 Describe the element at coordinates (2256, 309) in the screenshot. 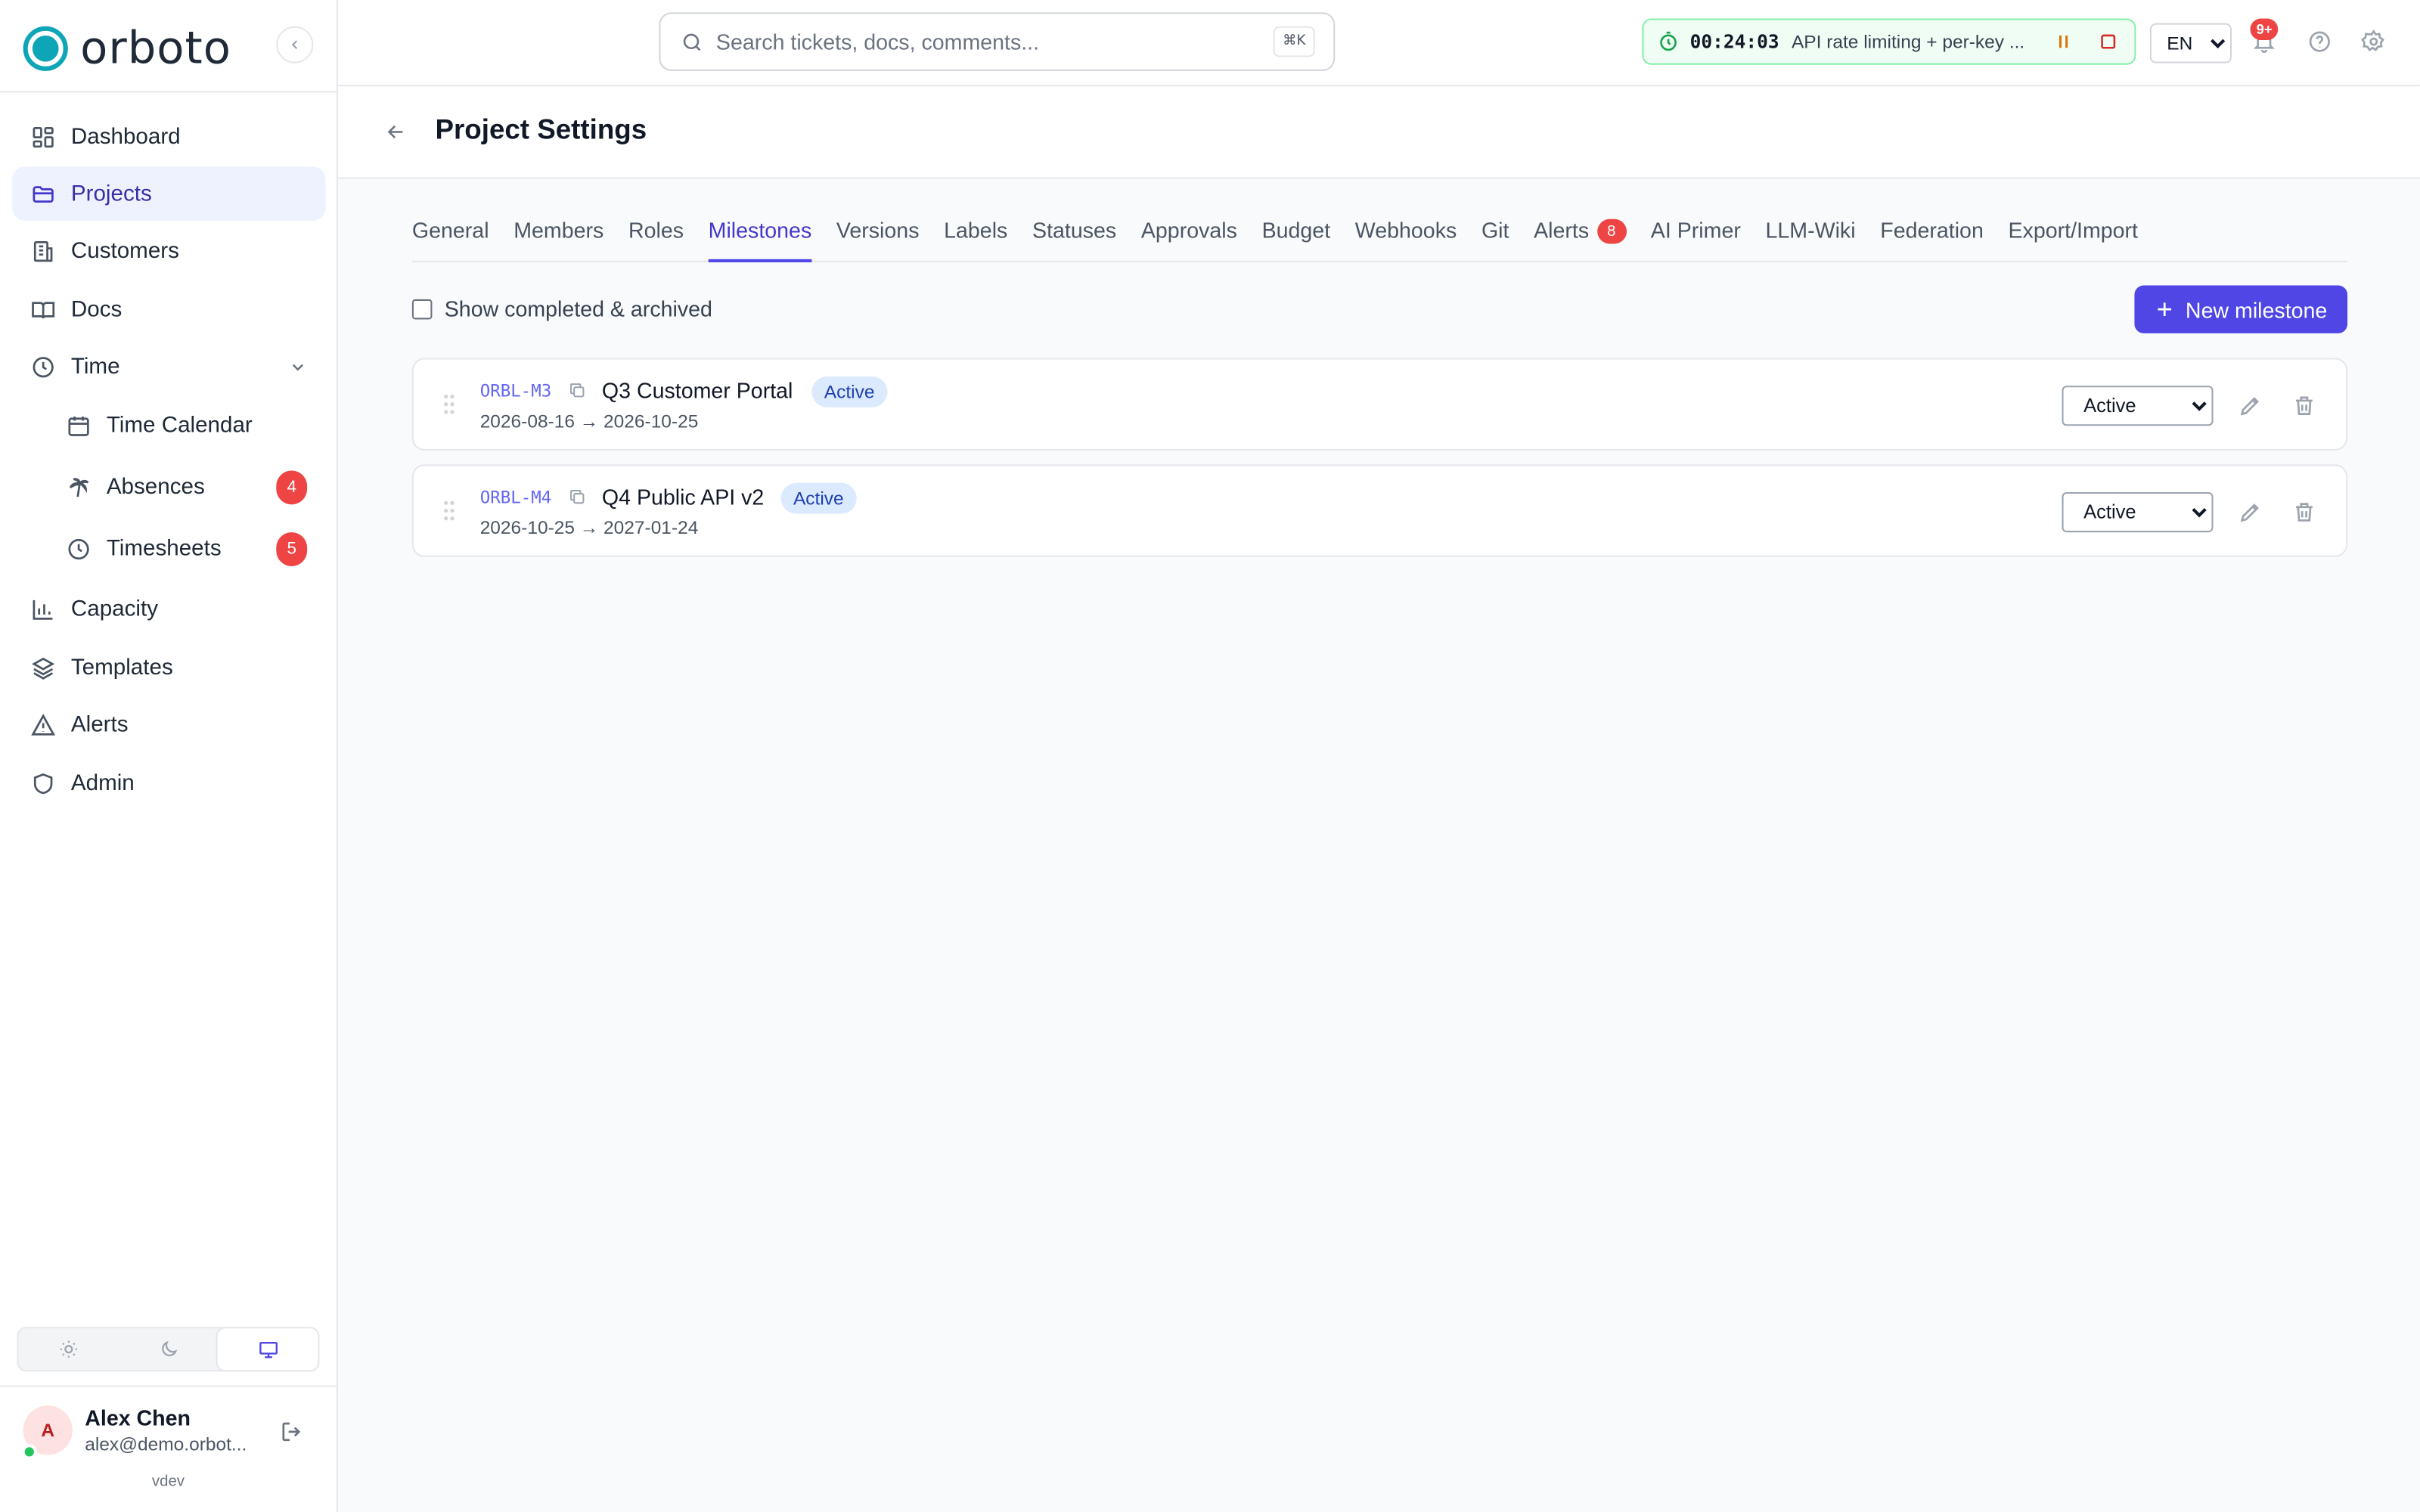

I see `new-milestone-label: New milestone` at that location.